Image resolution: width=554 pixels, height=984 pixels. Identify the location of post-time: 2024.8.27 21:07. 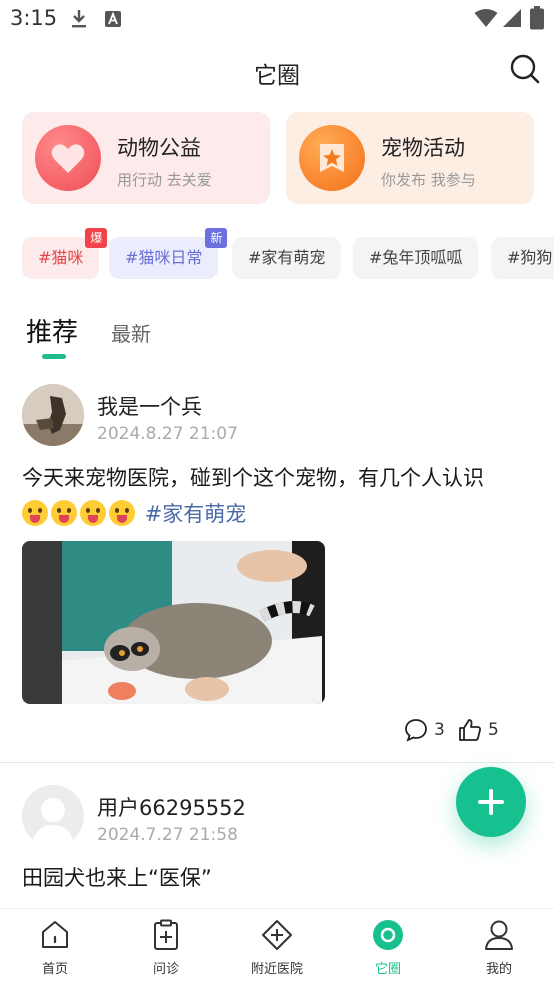
(167, 434).